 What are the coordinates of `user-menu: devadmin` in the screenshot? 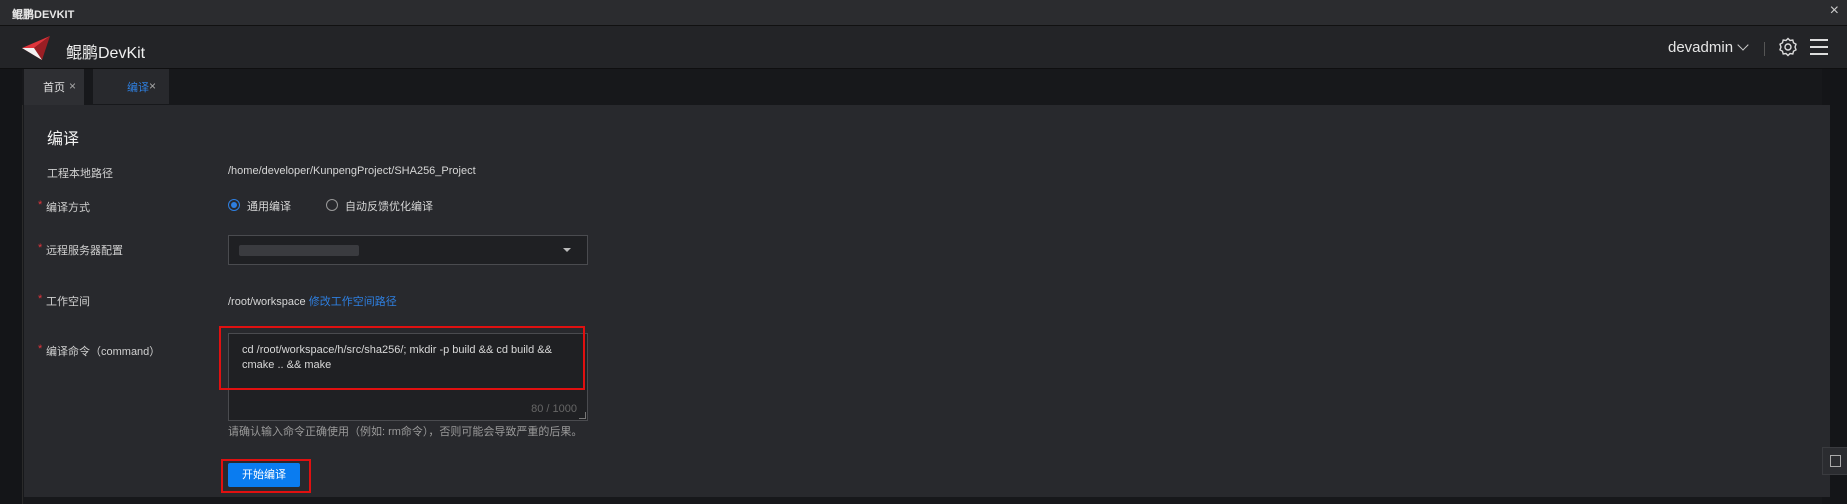 It's located at (1708, 47).